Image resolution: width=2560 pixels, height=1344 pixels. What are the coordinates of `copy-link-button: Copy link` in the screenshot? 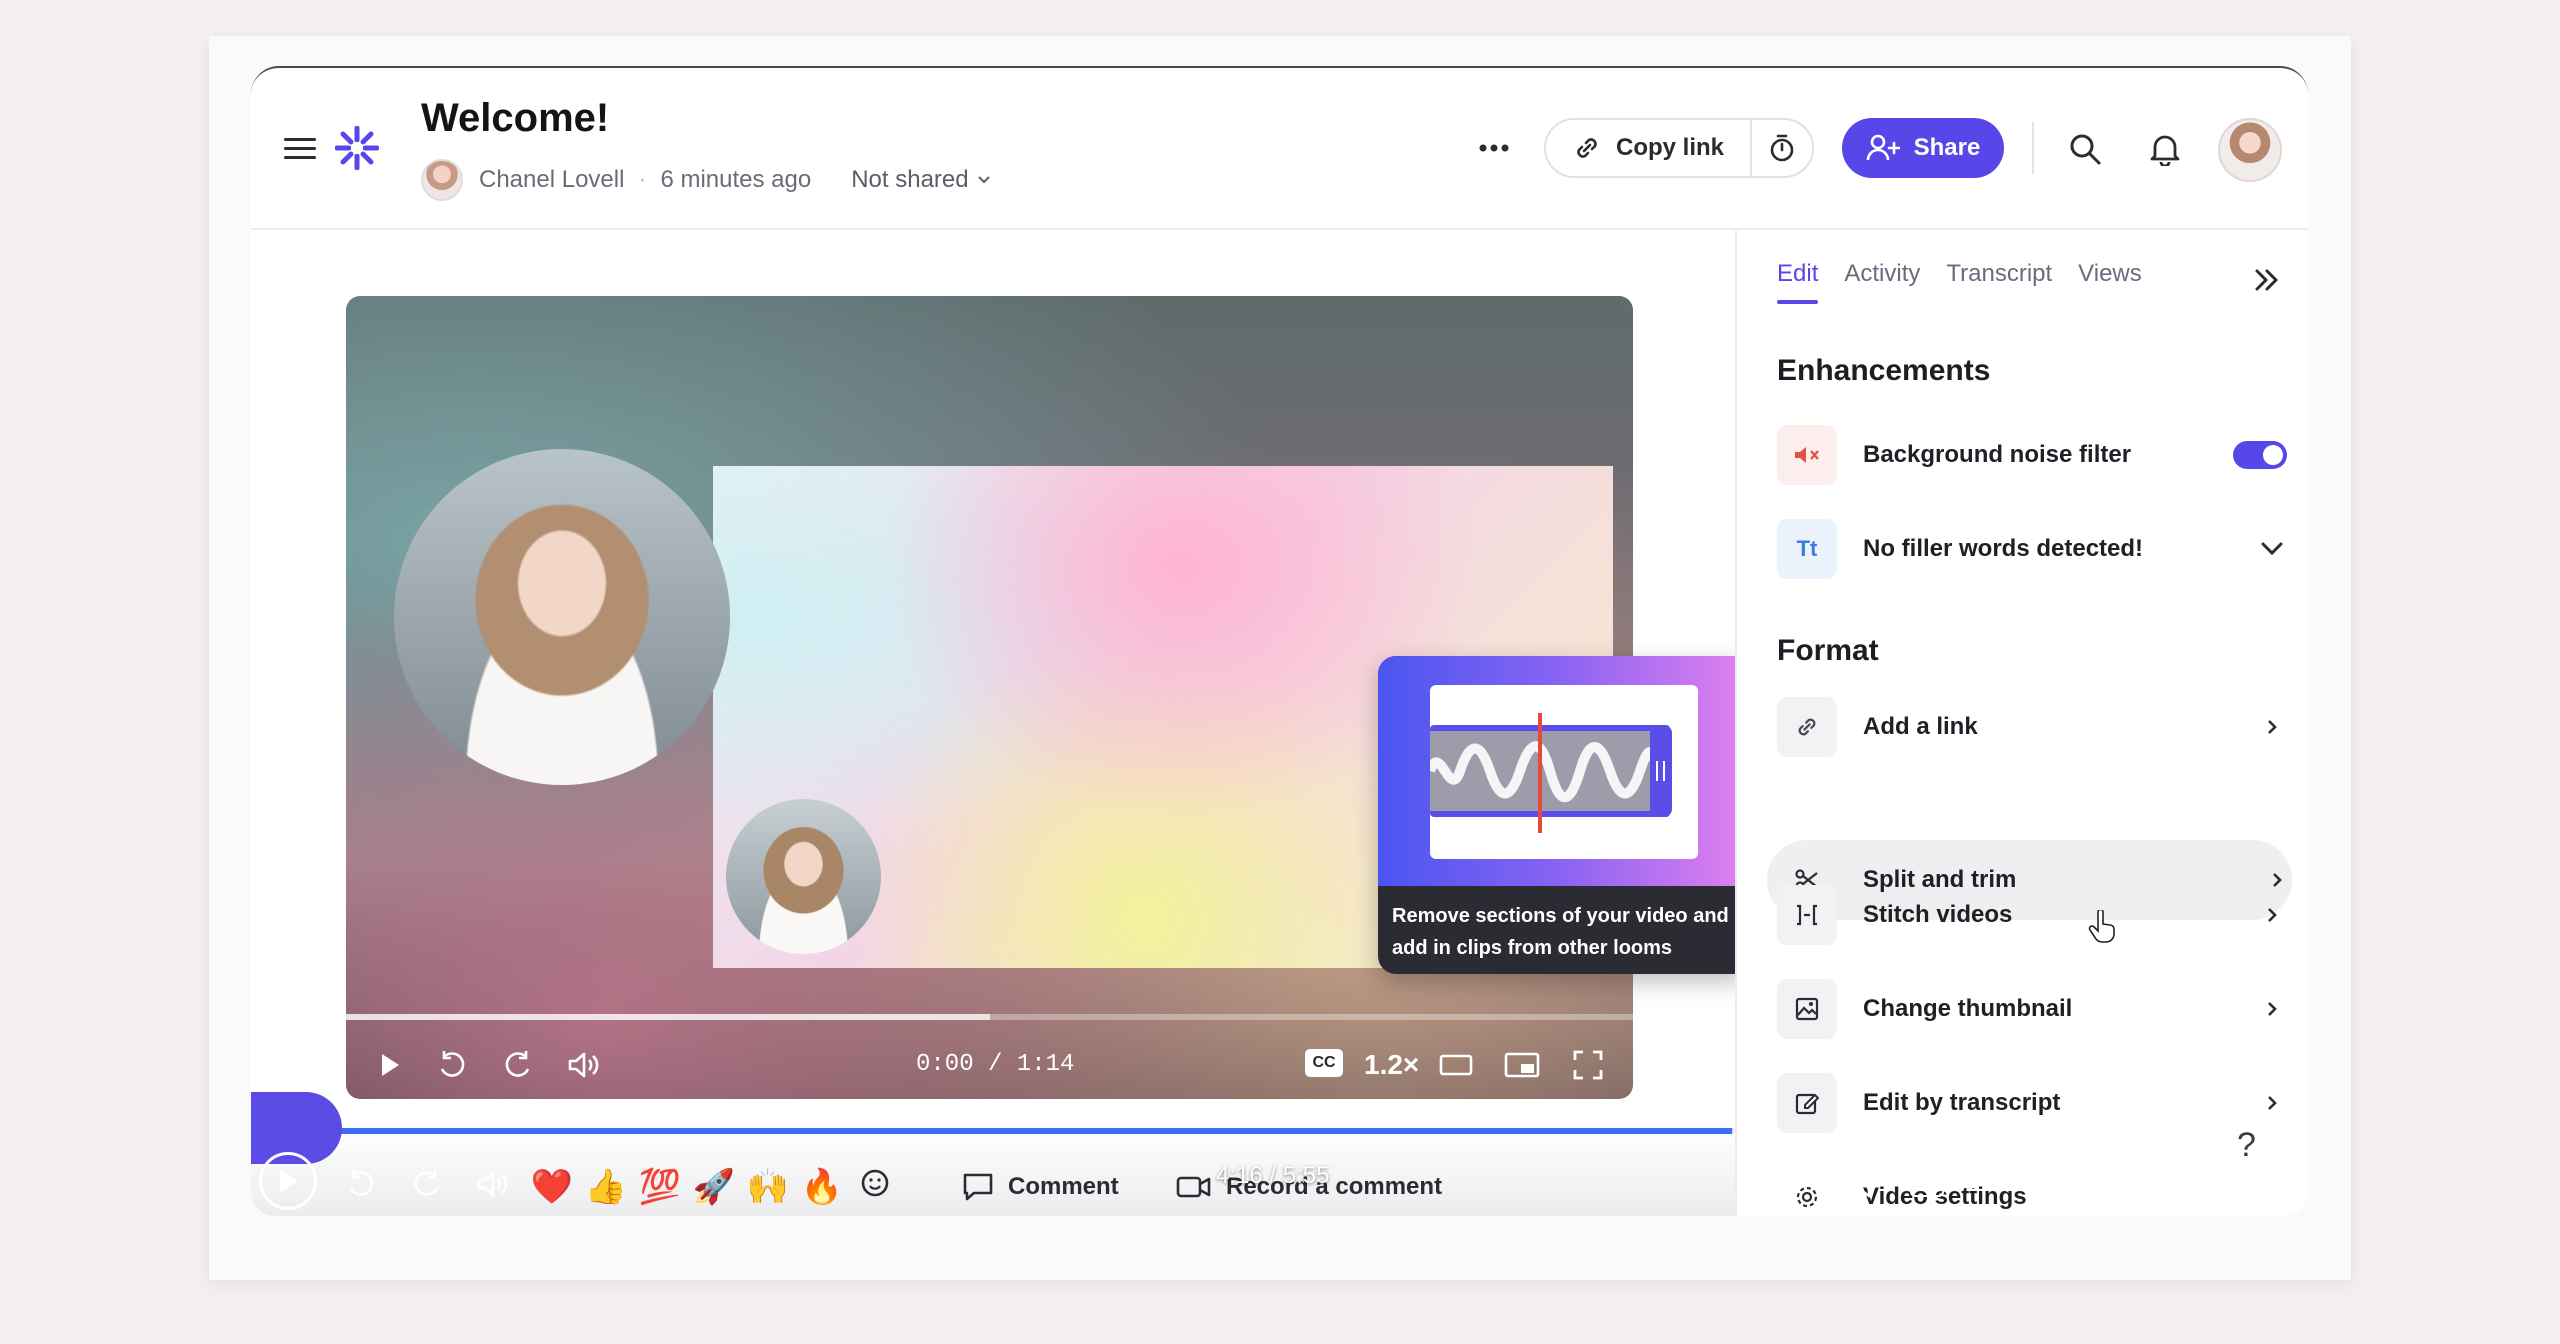 It's located at (1649, 148).